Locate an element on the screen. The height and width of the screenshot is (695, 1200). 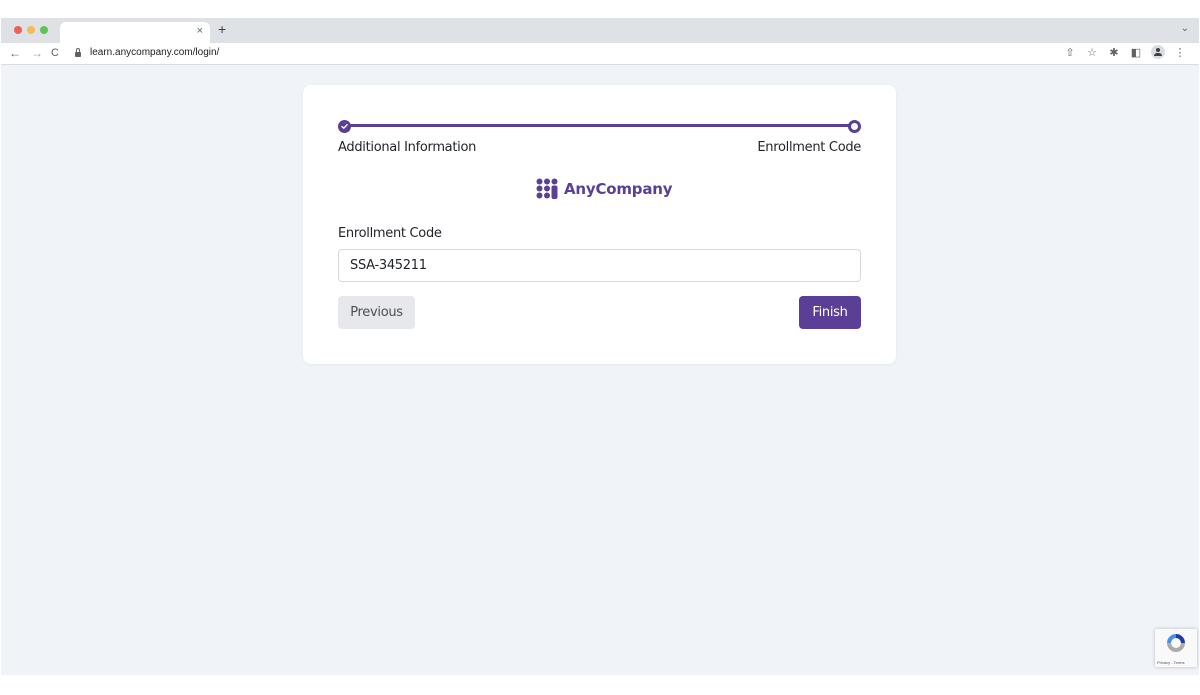
browser-tab: × is located at coordinates (135, 32).